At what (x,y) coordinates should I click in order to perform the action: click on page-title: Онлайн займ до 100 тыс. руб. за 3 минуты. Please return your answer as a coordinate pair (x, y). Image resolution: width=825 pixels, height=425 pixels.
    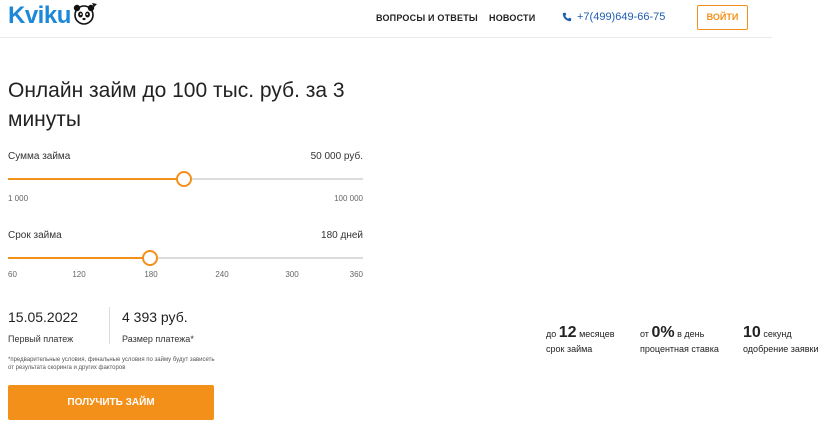
    Looking at the image, I should click on (176, 105).